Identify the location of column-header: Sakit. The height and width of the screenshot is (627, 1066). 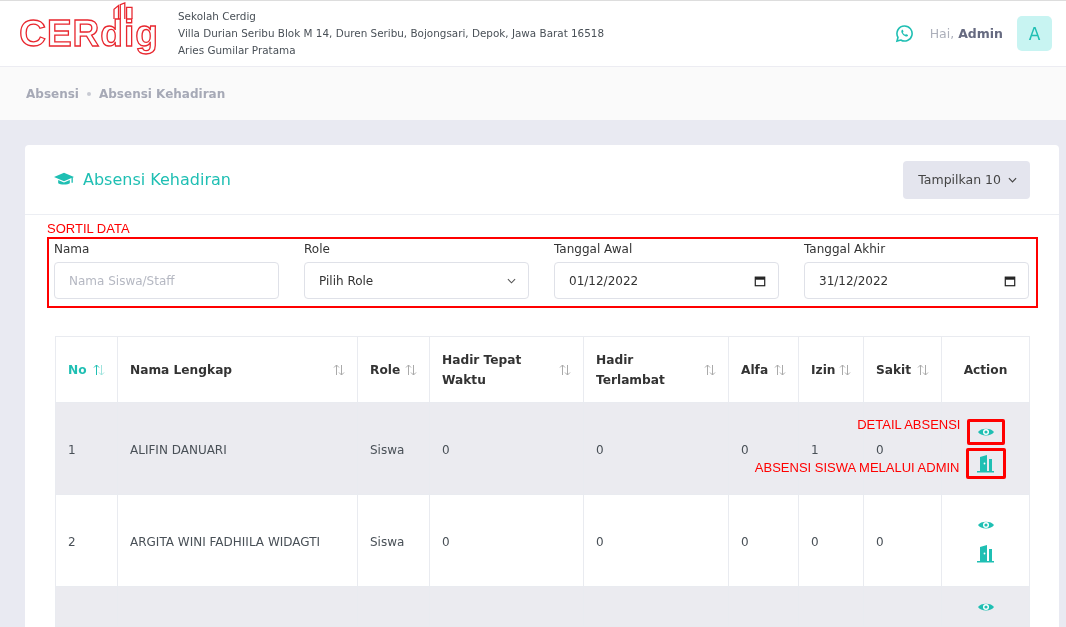
(894, 369).